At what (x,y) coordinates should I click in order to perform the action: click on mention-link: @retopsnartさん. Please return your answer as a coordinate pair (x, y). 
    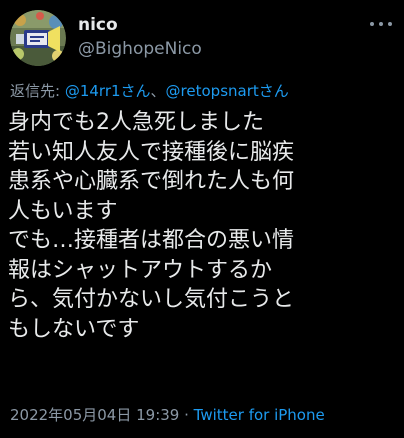
    Looking at the image, I should click on (227, 91).